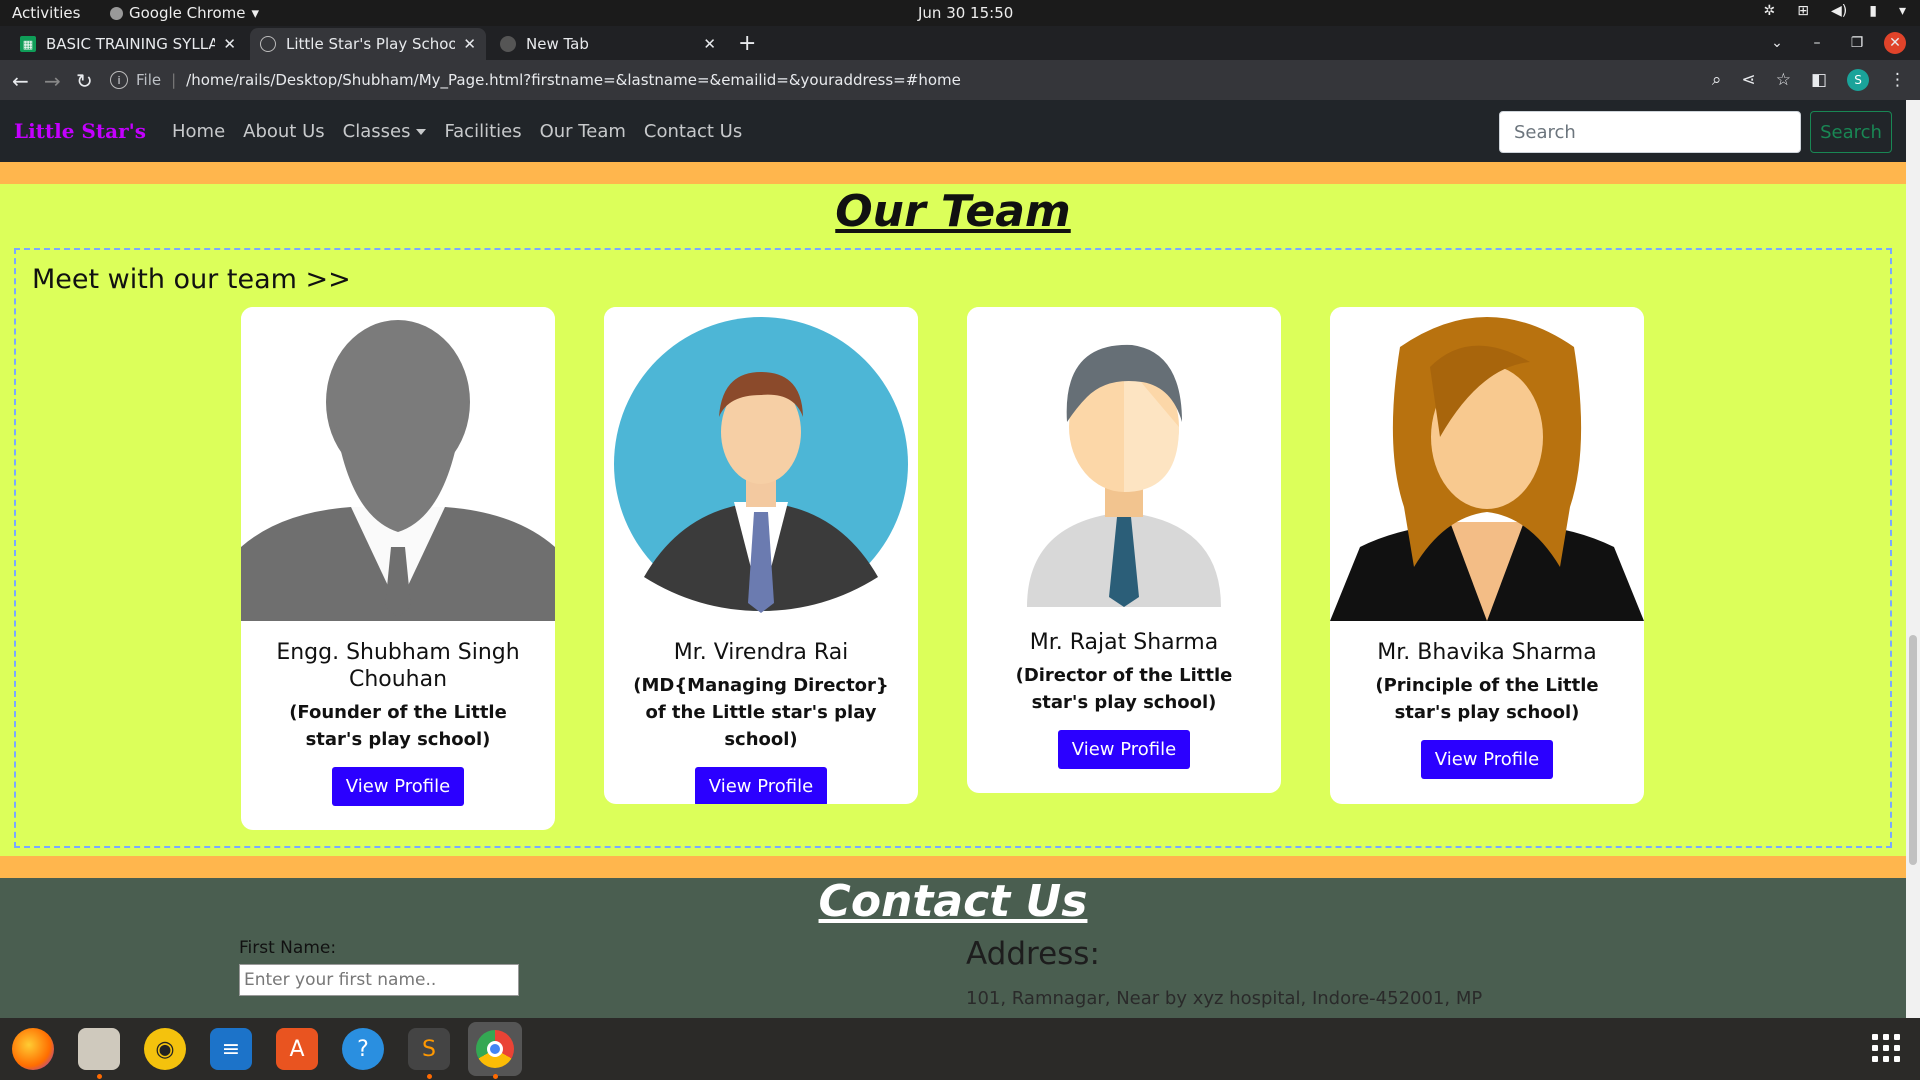 Image resolution: width=1920 pixels, height=1080 pixels. What do you see at coordinates (371, 44) in the screenshot?
I see `tab-label: Little Star's Play School` at bounding box center [371, 44].